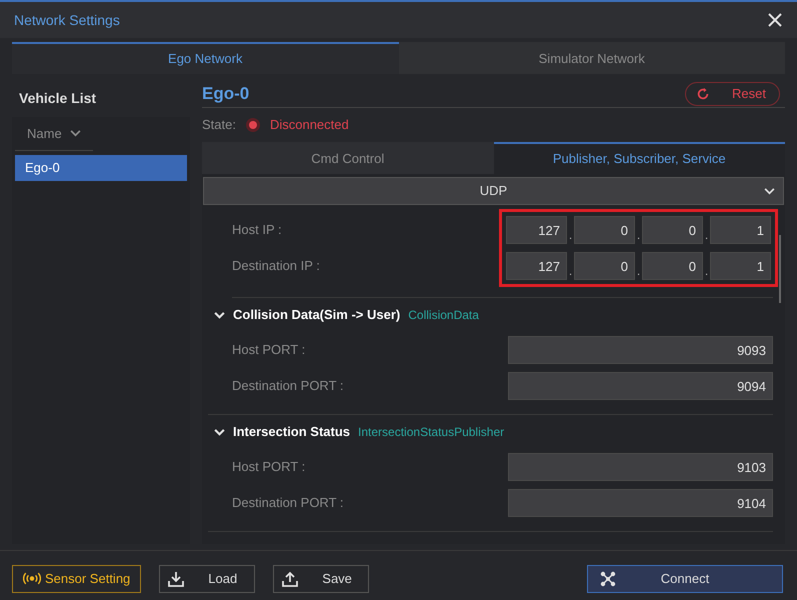  What do you see at coordinates (640, 467) in the screenshot?
I see `port-field: 9103` at bounding box center [640, 467].